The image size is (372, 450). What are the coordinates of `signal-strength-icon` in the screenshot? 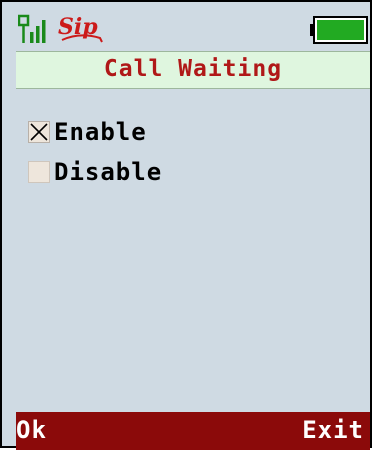 It's located at (32, 28).